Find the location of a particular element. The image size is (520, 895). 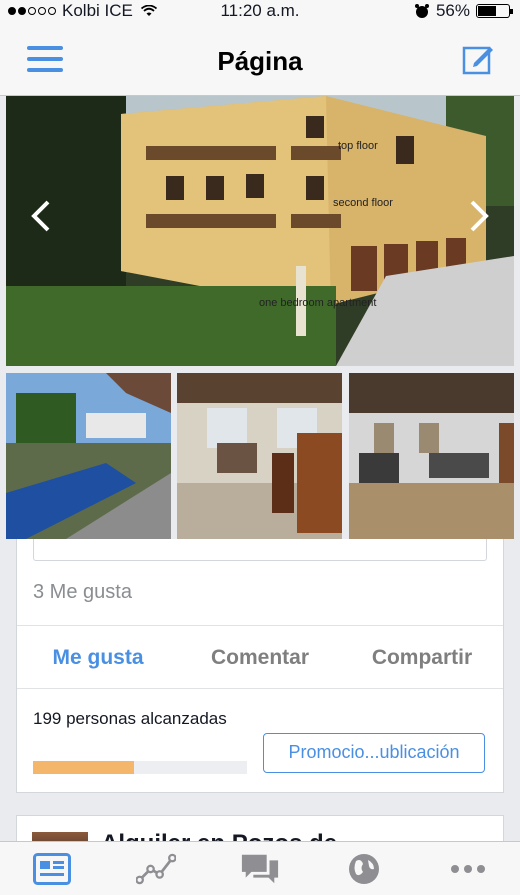

thumbnail-pool is located at coordinates (88, 456).